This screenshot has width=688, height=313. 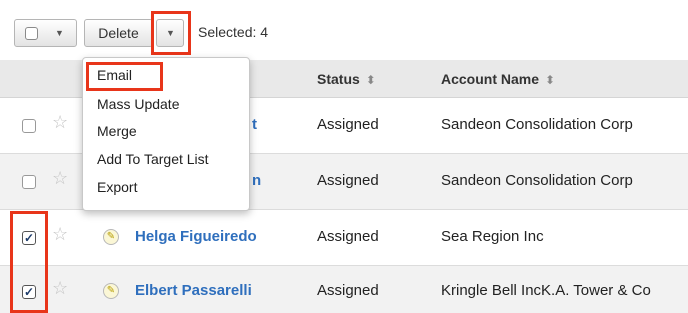 What do you see at coordinates (117, 131) in the screenshot?
I see `menu-item-merge: Merge` at bounding box center [117, 131].